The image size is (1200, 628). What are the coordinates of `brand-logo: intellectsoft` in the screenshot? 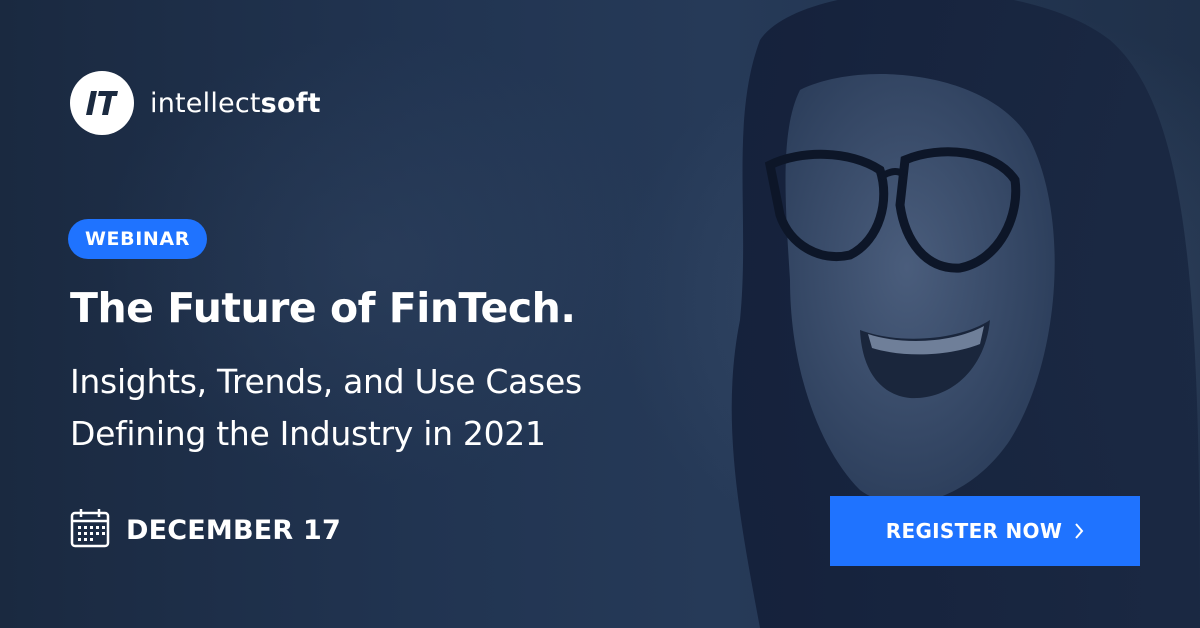 It's located at (195, 103).